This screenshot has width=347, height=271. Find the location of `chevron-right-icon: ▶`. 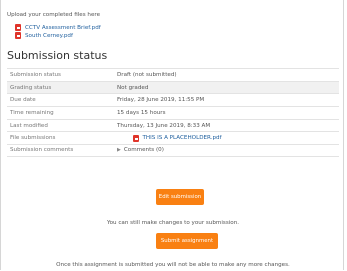

chevron-right-icon: ▶ is located at coordinates (119, 150).